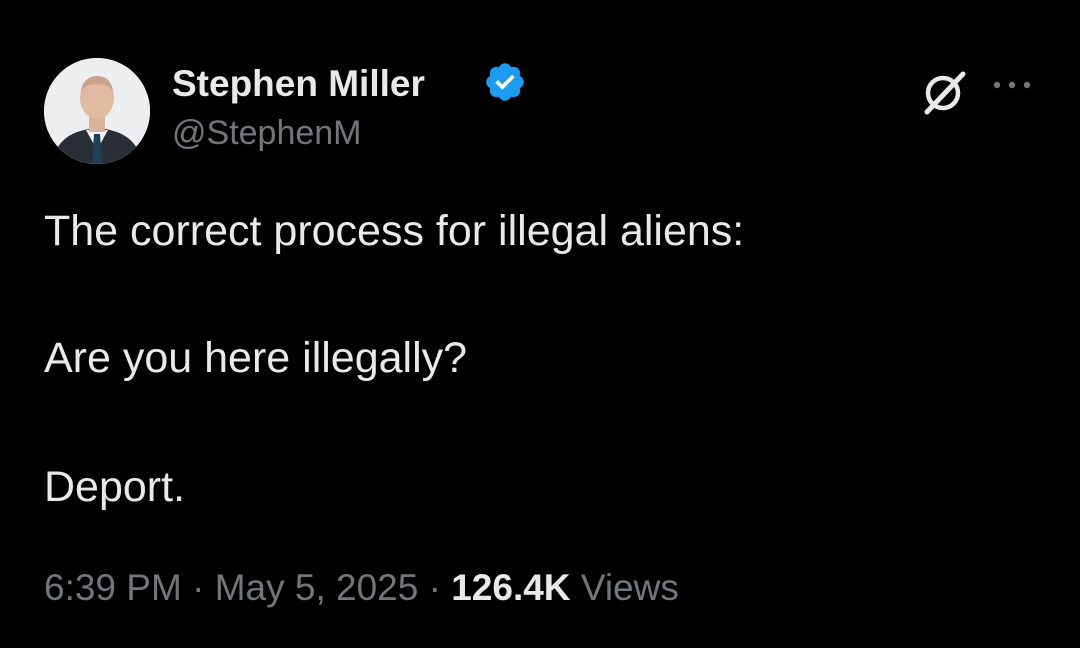 Image resolution: width=1080 pixels, height=648 pixels. I want to click on tweet-text-line: The correct process for illegal aliens:, so click(394, 231).